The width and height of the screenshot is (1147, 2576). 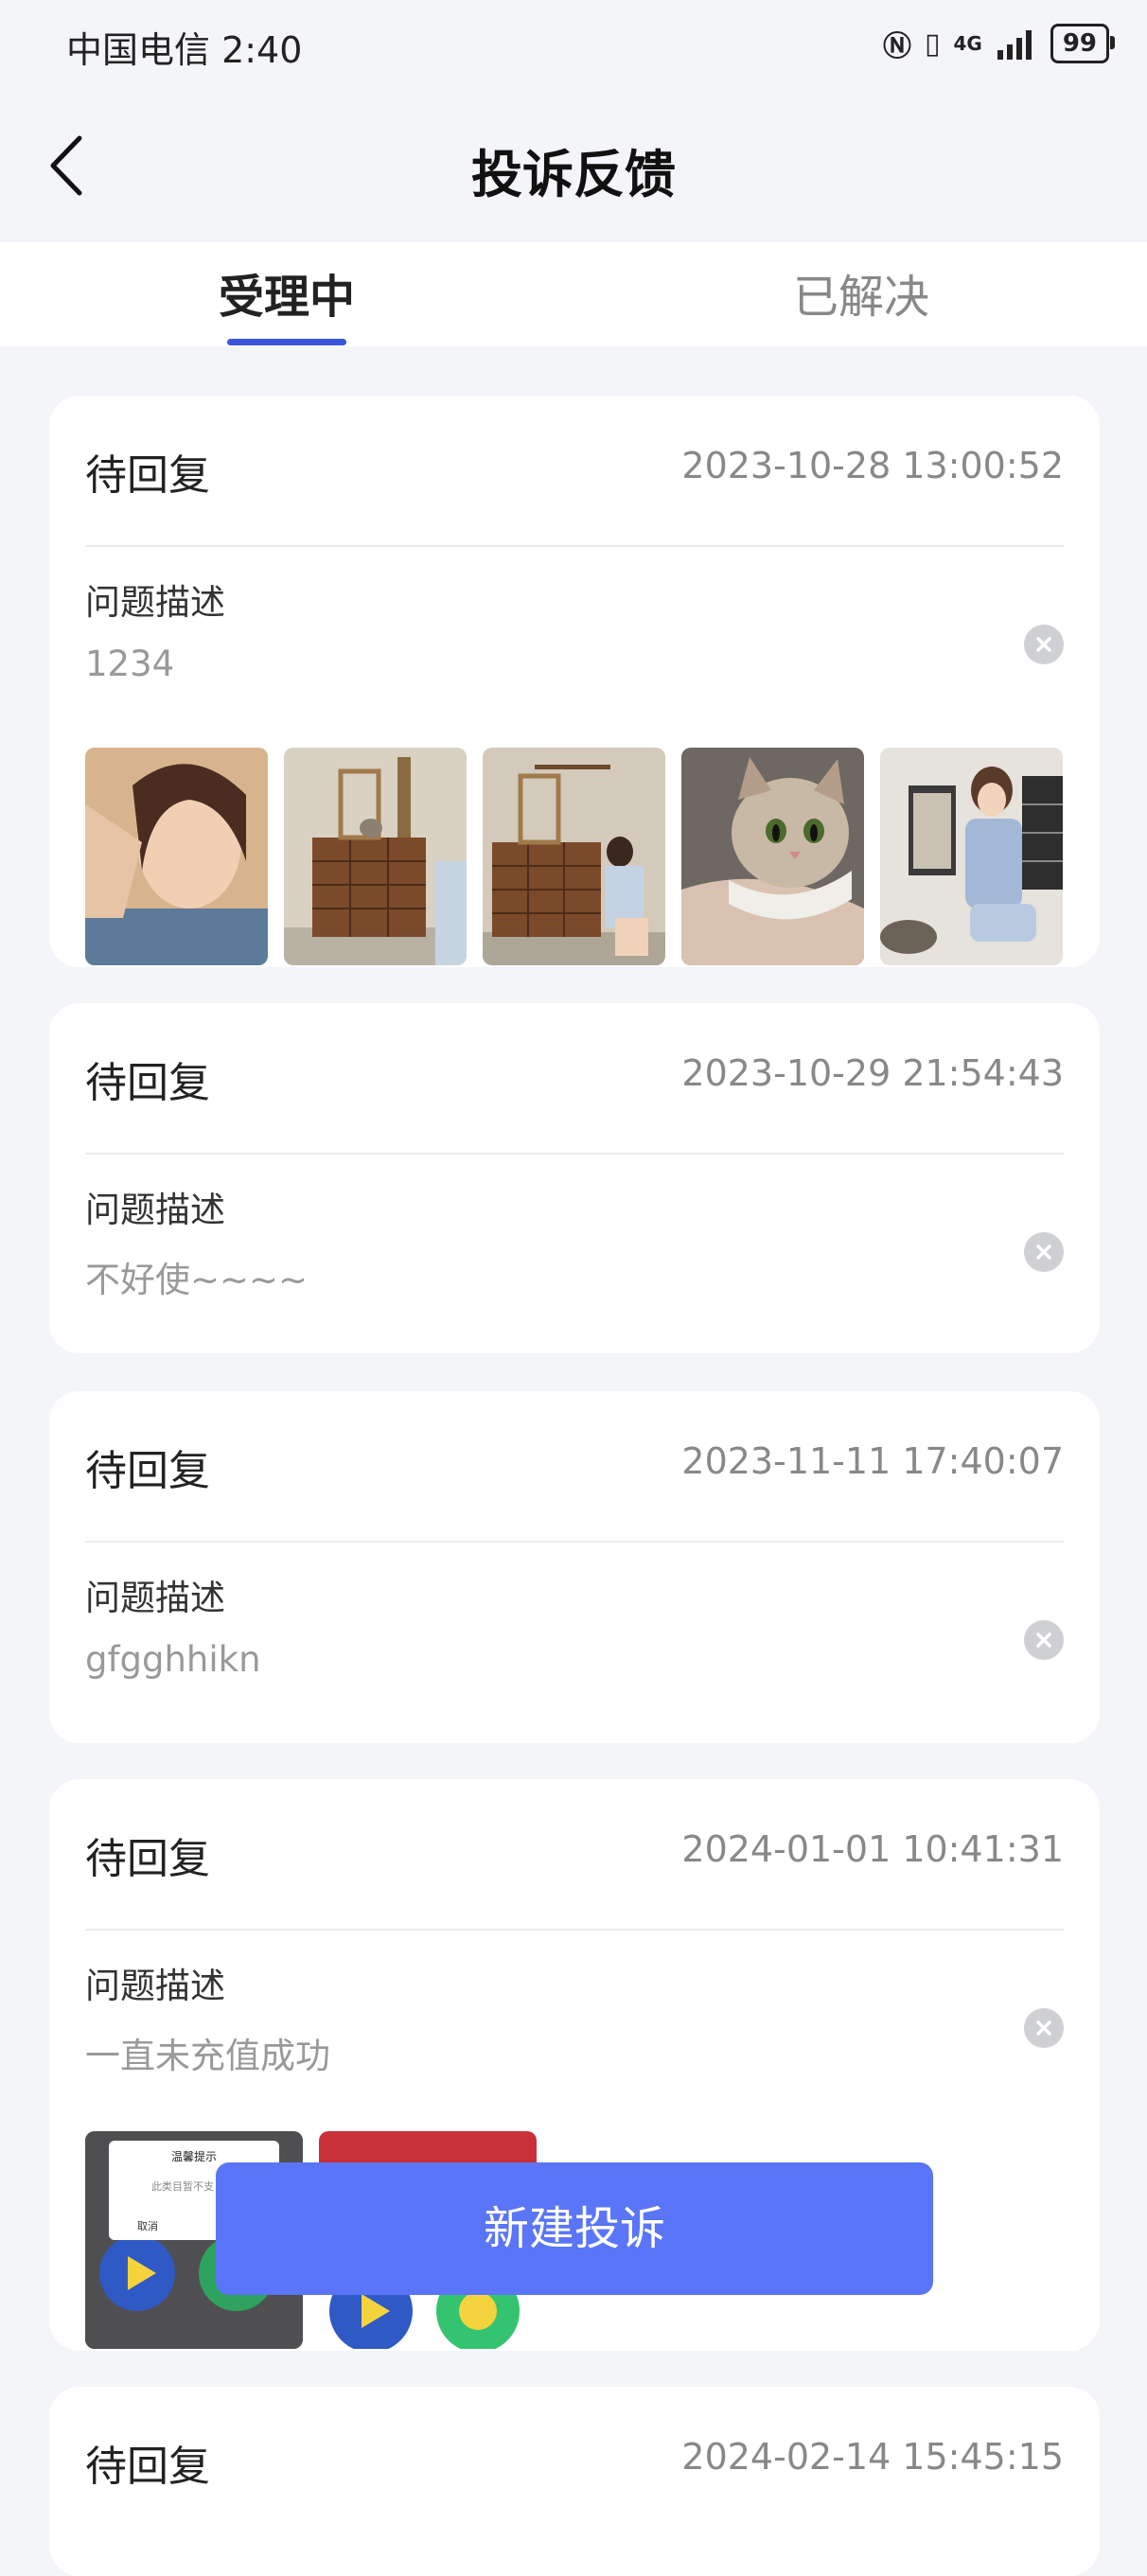 What do you see at coordinates (574, 2481) in the screenshot?
I see `complaint-card: 待回复 2024-02-14 15:45:15` at bounding box center [574, 2481].